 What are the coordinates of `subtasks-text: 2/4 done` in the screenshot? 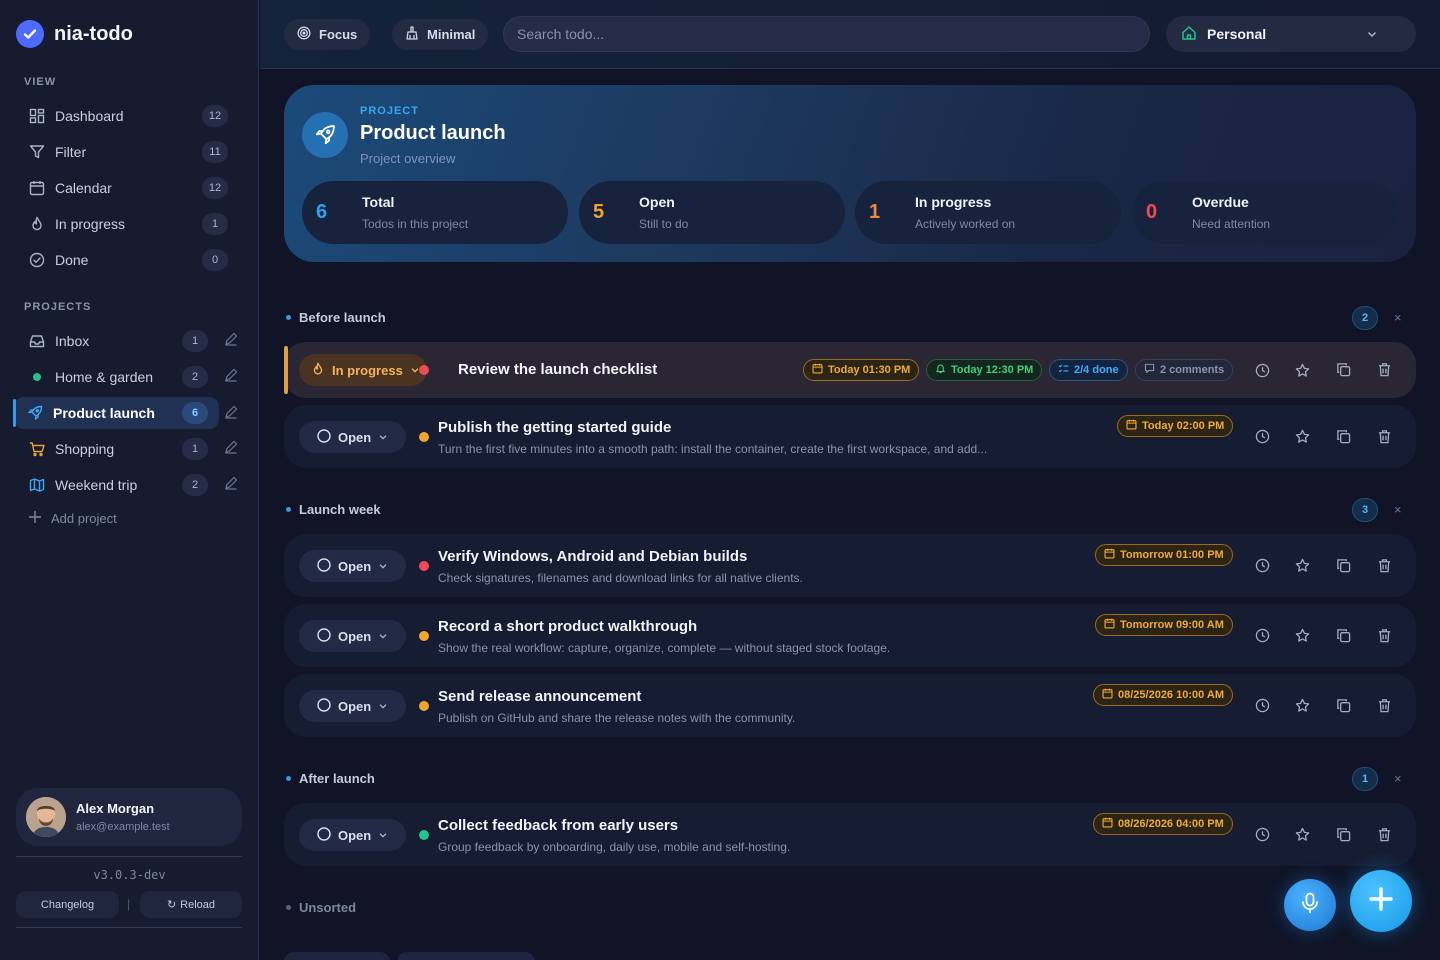 It's located at (1096, 370).